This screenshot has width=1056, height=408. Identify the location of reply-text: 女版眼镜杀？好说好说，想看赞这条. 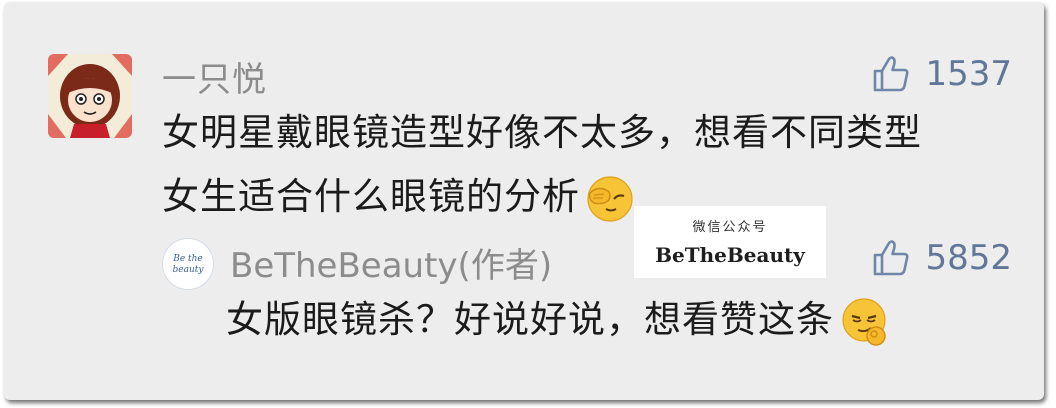
(558, 320).